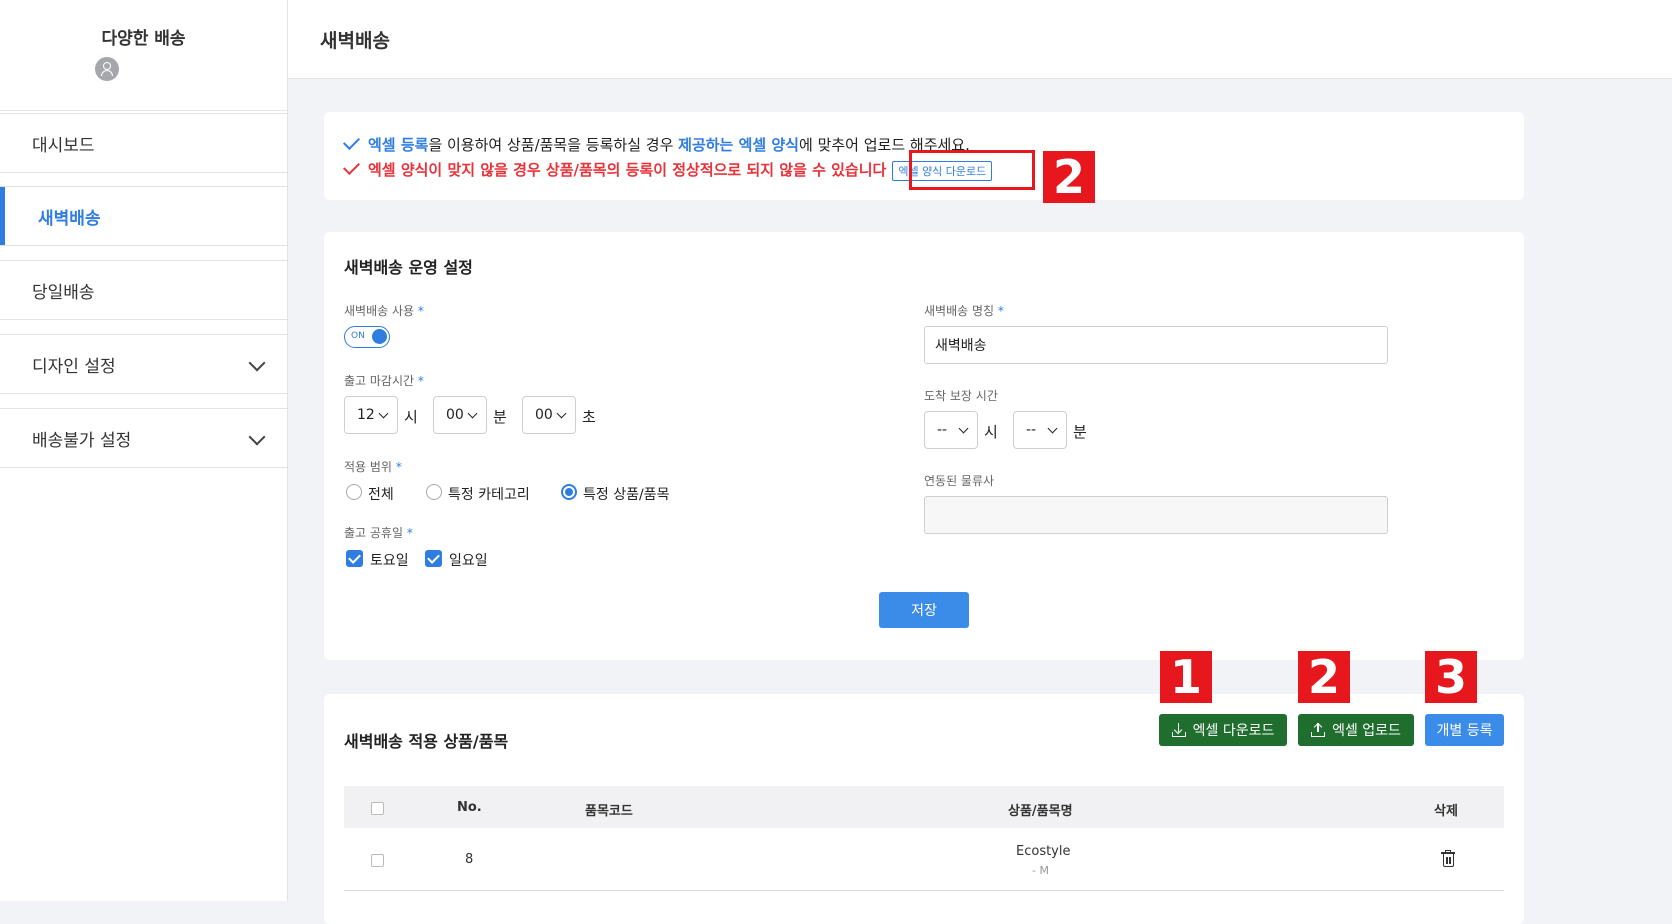 This screenshot has width=1672, height=924. Describe the element at coordinates (959, 311) in the screenshot. I see `label-text: 새벽배송 명칭` at that location.